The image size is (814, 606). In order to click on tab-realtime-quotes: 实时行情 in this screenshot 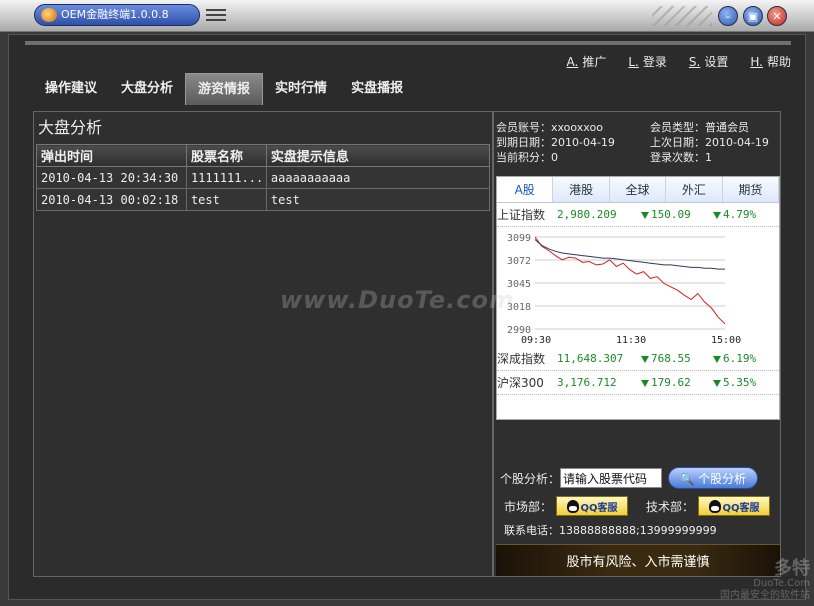, I will do `click(301, 89)`.